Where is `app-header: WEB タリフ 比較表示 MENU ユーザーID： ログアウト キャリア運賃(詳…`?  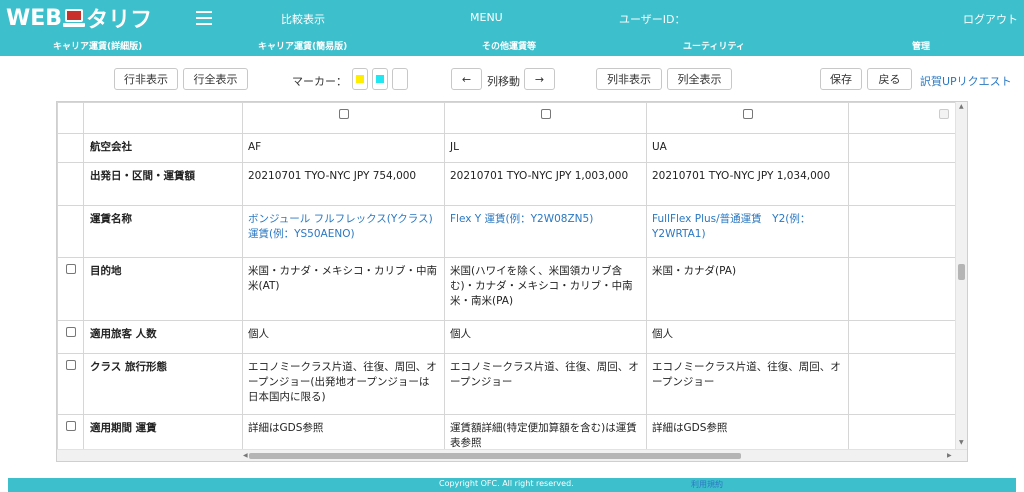 app-header: WEB タリフ 比較表示 MENU ユーザーID： ログアウト キャリア運賃(詳… is located at coordinates (512, 28).